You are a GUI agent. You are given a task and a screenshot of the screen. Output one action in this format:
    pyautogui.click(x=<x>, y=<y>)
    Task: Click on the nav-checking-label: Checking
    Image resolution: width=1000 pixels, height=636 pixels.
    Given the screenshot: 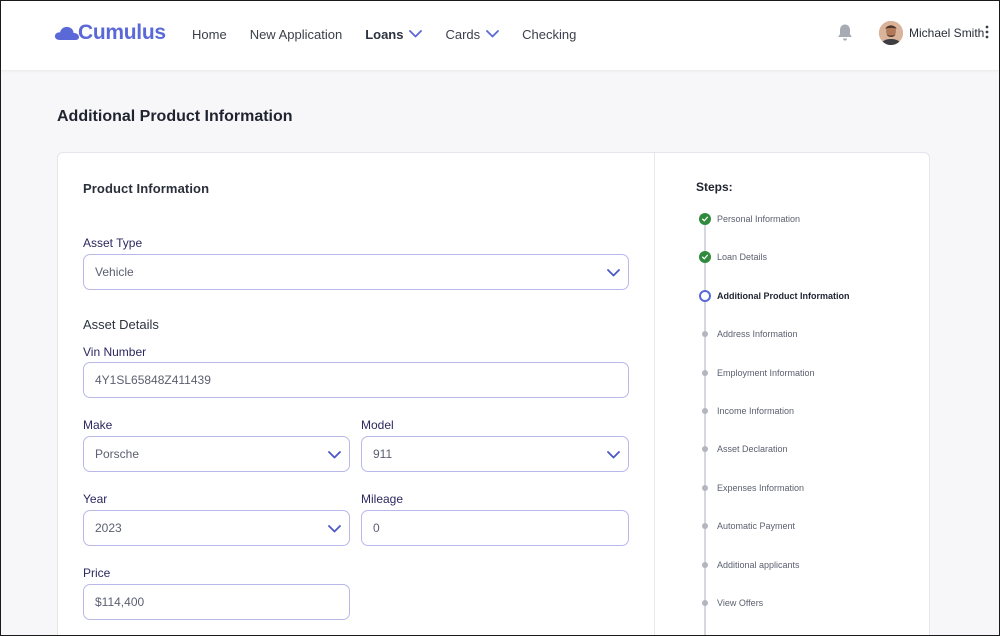 What is the action you would take?
    pyautogui.click(x=549, y=34)
    